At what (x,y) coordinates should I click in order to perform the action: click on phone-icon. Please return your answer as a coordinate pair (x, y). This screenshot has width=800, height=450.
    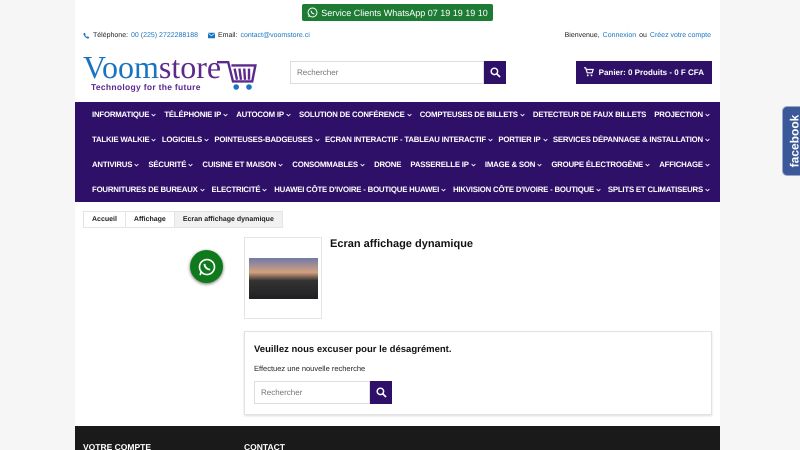
    Looking at the image, I should click on (86, 35).